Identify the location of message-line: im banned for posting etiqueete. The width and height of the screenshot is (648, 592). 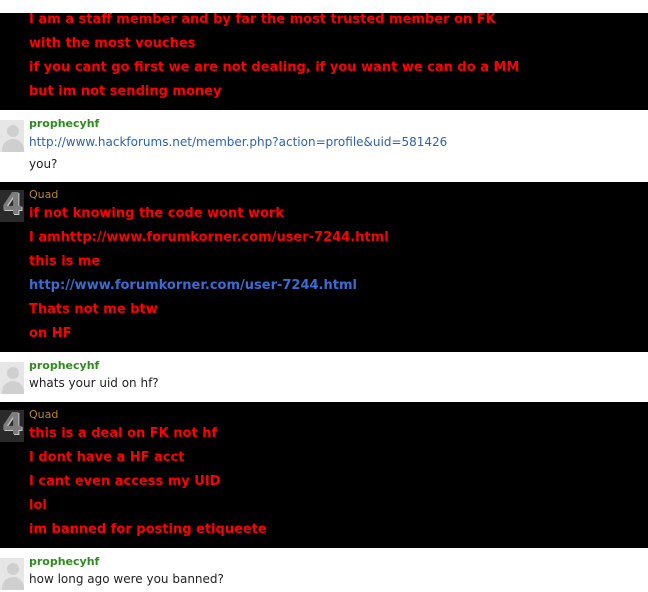
(148, 529).